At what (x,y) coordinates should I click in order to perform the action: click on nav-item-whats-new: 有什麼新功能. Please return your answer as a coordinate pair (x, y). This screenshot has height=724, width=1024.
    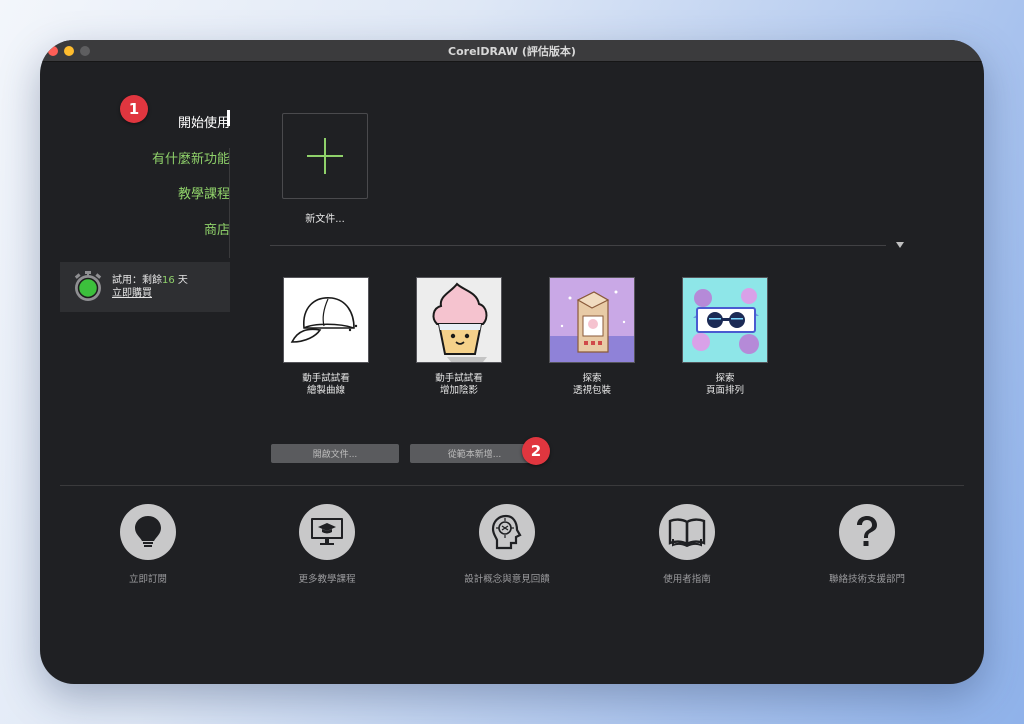
    Looking at the image, I should click on (191, 157).